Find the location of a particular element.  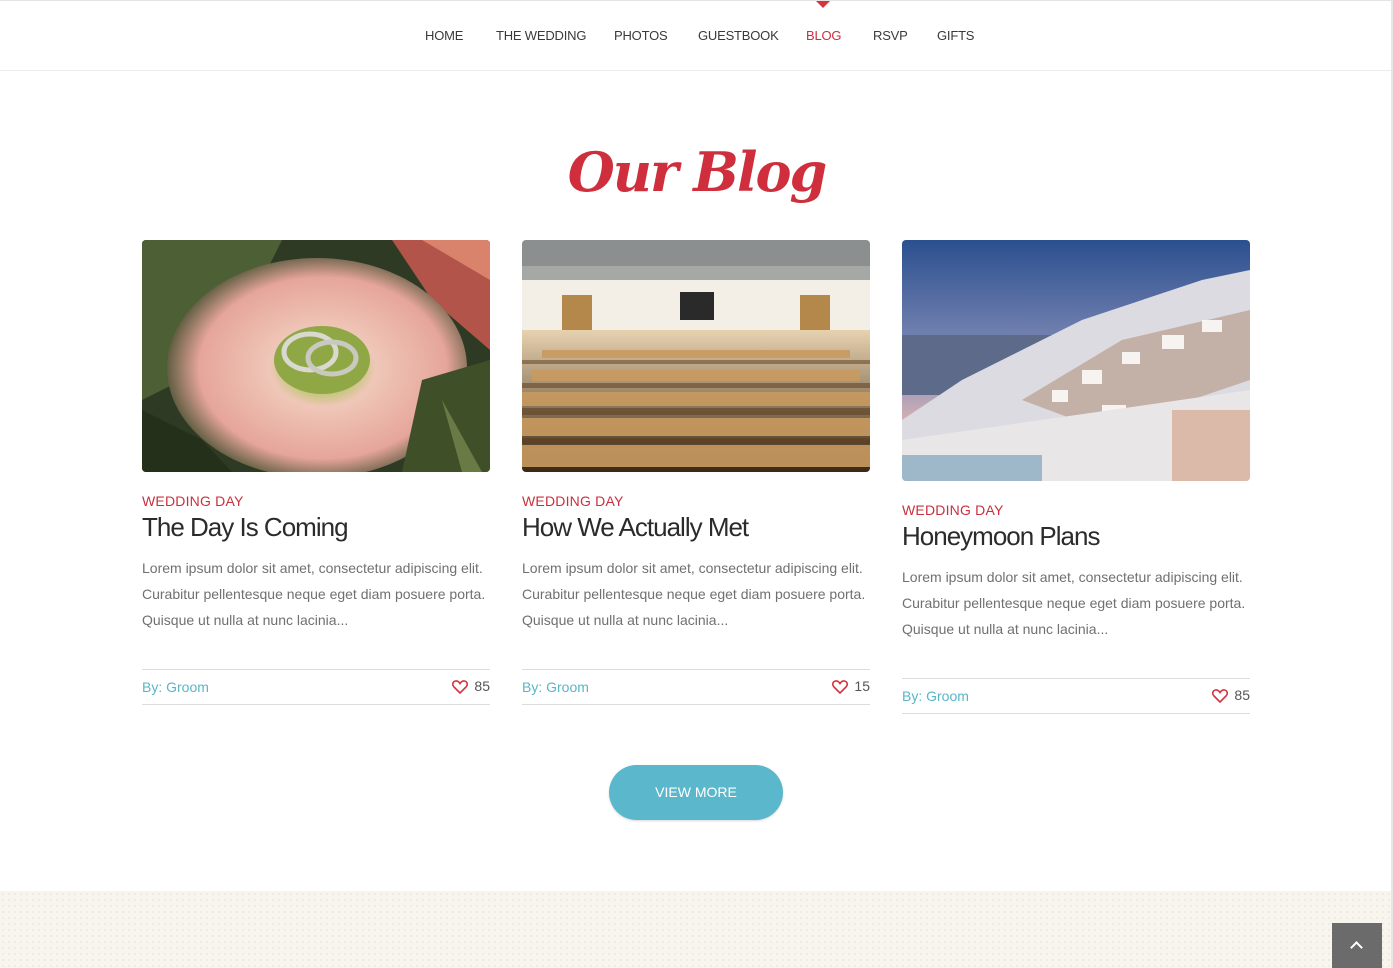

post-likes: 15 is located at coordinates (851, 686).